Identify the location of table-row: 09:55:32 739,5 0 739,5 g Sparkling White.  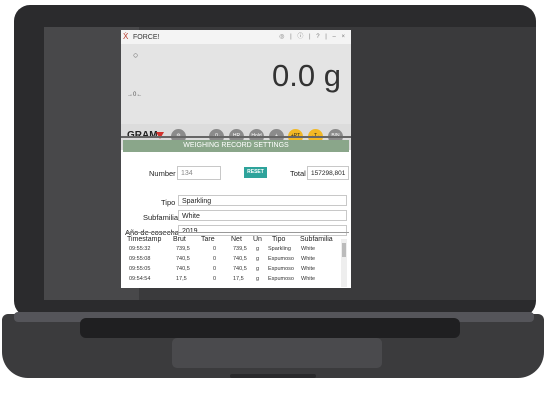
(237, 251).